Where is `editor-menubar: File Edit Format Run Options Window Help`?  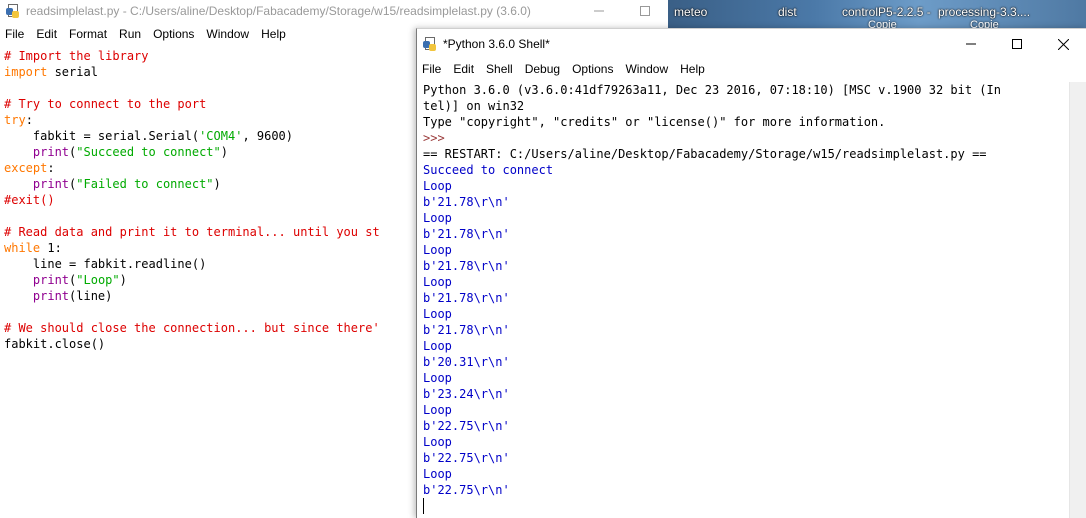
editor-menubar: File Edit Format Run Options Window Help is located at coordinates (146, 34).